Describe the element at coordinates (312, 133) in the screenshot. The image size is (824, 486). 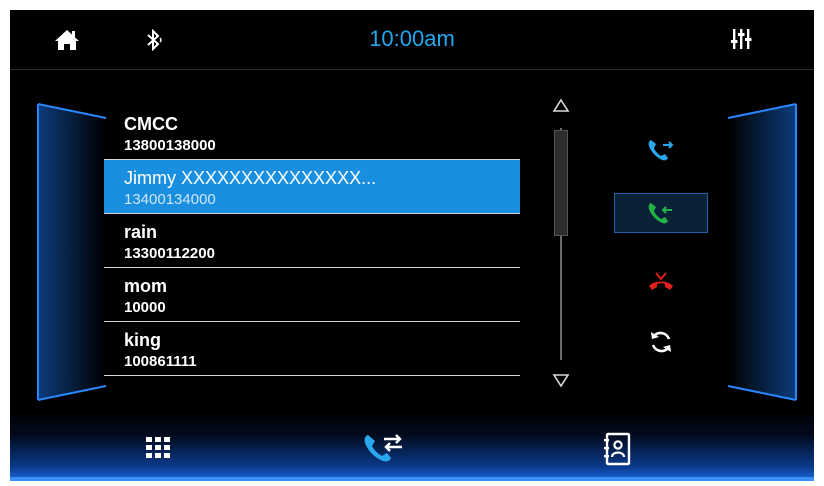
I see `contact-row: CMCC 13800138000` at that location.